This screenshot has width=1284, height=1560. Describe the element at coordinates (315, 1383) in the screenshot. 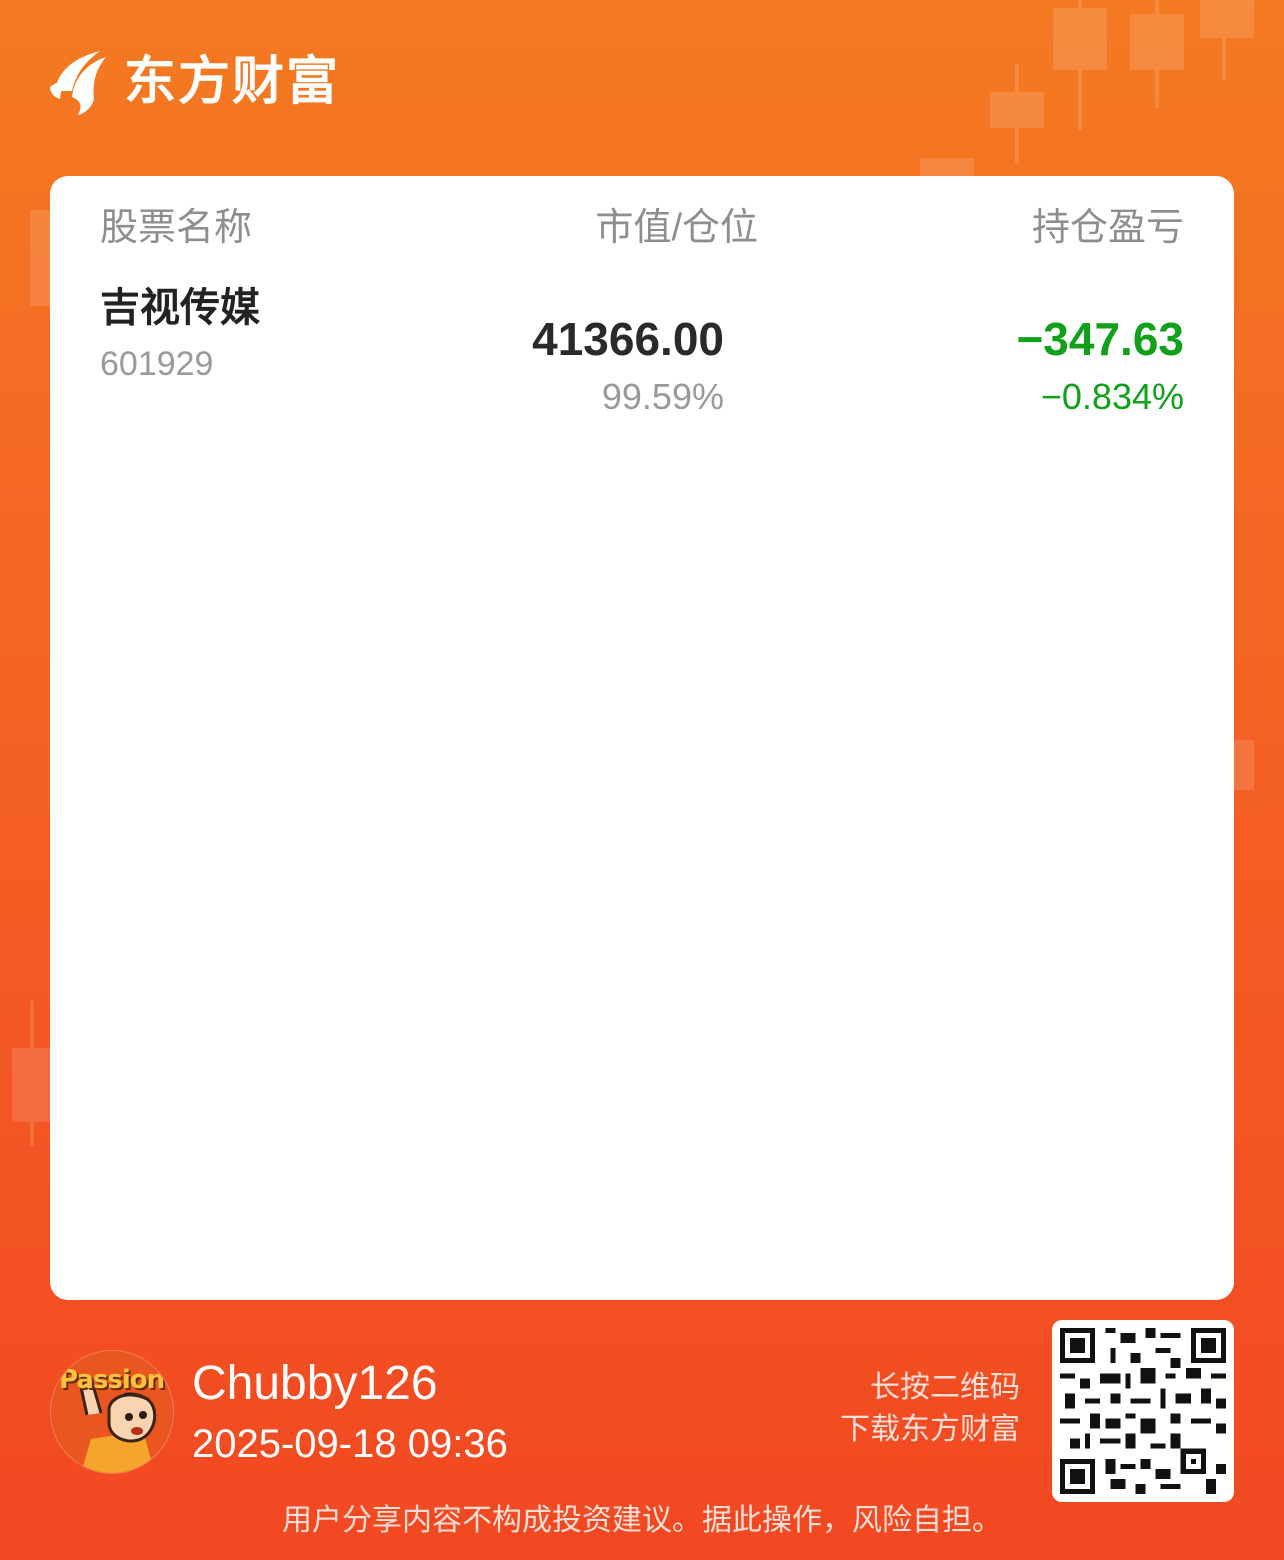

I see `username: Chubby126` at that location.